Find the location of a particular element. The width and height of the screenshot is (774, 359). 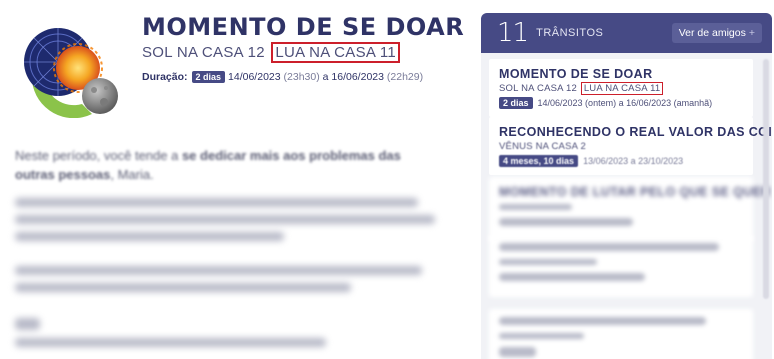

view-friends-label: Ver de amigos is located at coordinates (712, 33).